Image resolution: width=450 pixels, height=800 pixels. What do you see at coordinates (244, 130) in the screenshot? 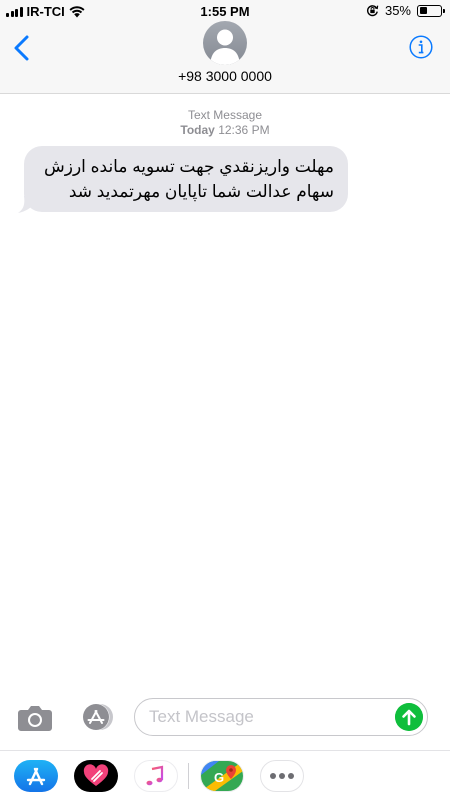
I see `message-time: 12:36 PM` at bounding box center [244, 130].